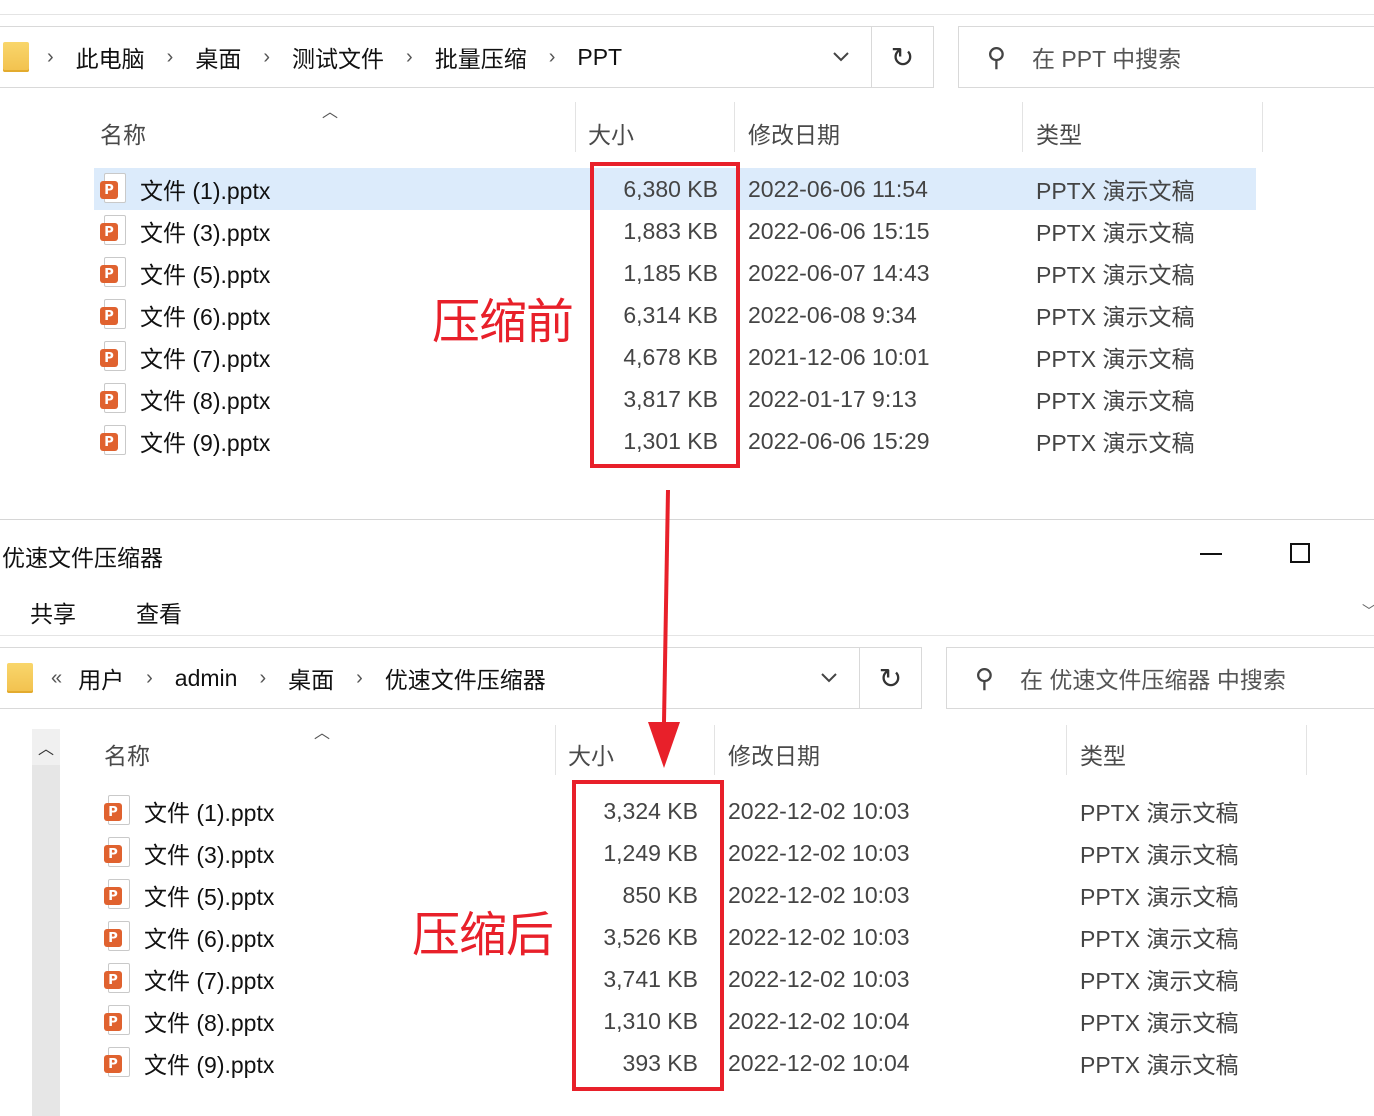 The width and height of the screenshot is (1374, 1116). Describe the element at coordinates (110, 57) in the screenshot. I see `breadcrumb-this-pc: 此电脑` at that location.